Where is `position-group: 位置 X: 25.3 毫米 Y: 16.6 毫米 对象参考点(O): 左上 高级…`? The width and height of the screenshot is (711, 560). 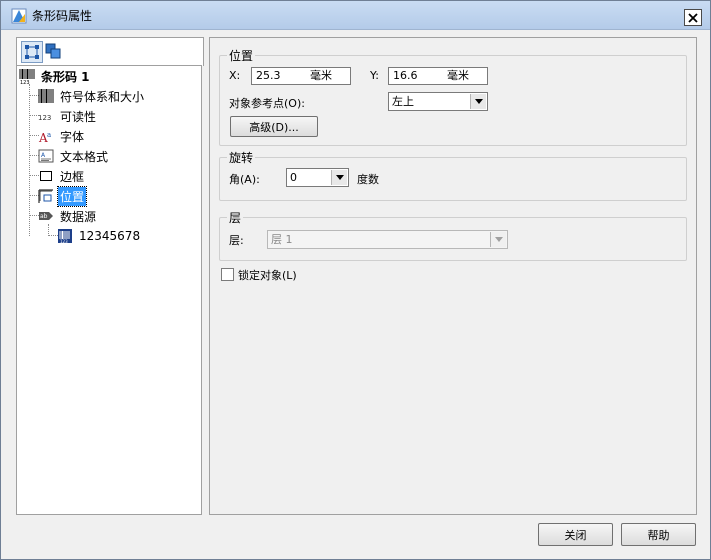
position-group: 位置 X: 25.3 毫米 Y: 16.6 毫米 对象参考点(O): 左上 高级… is located at coordinates (453, 96).